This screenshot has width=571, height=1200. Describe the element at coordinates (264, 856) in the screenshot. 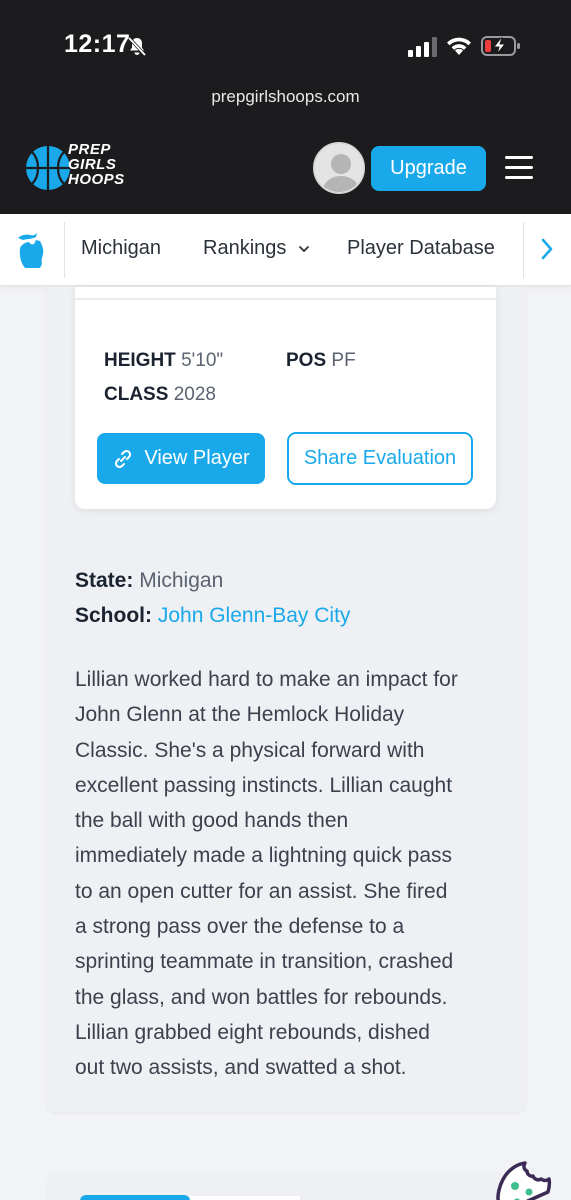

I see `evaluation-line: immediately made a lightning quick pass` at that location.